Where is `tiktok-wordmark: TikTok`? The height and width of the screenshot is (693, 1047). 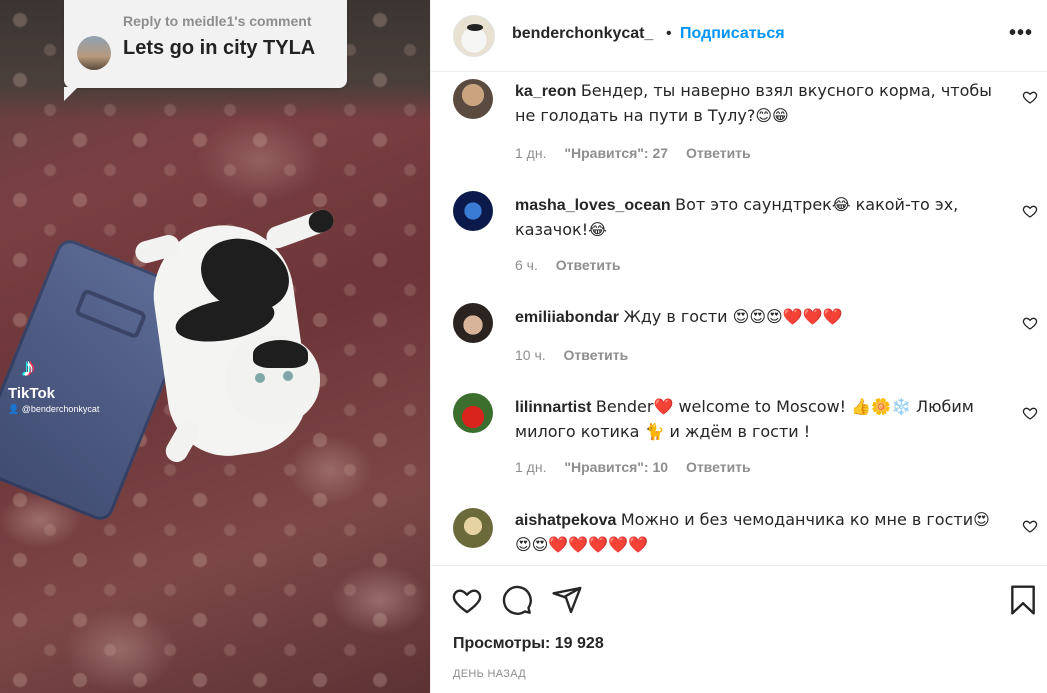 tiktok-wordmark: TikTok is located at coordinates (31, 393).